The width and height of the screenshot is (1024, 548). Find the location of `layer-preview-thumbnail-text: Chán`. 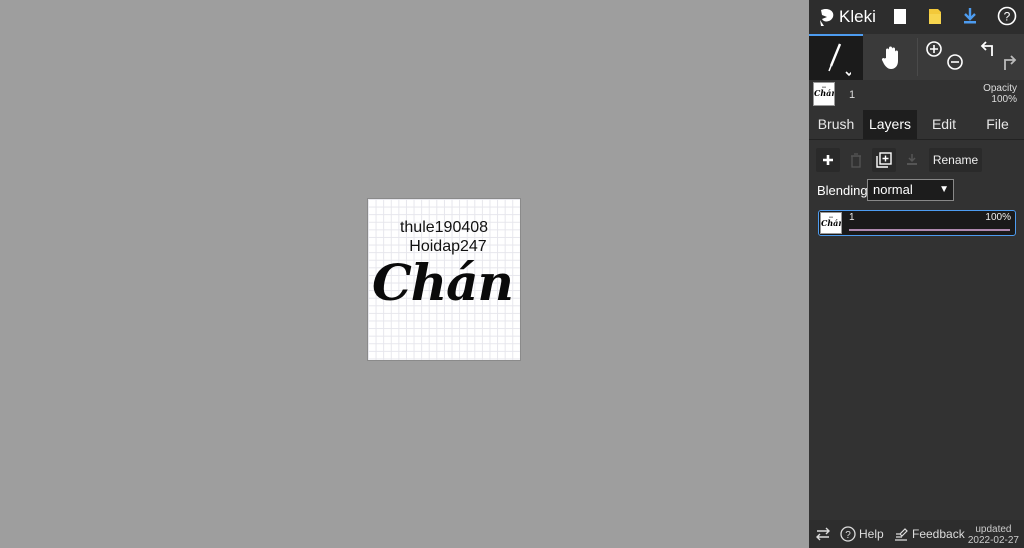

layer-preview-thumbnail-text: Chán is located at coordinates (824, 93).